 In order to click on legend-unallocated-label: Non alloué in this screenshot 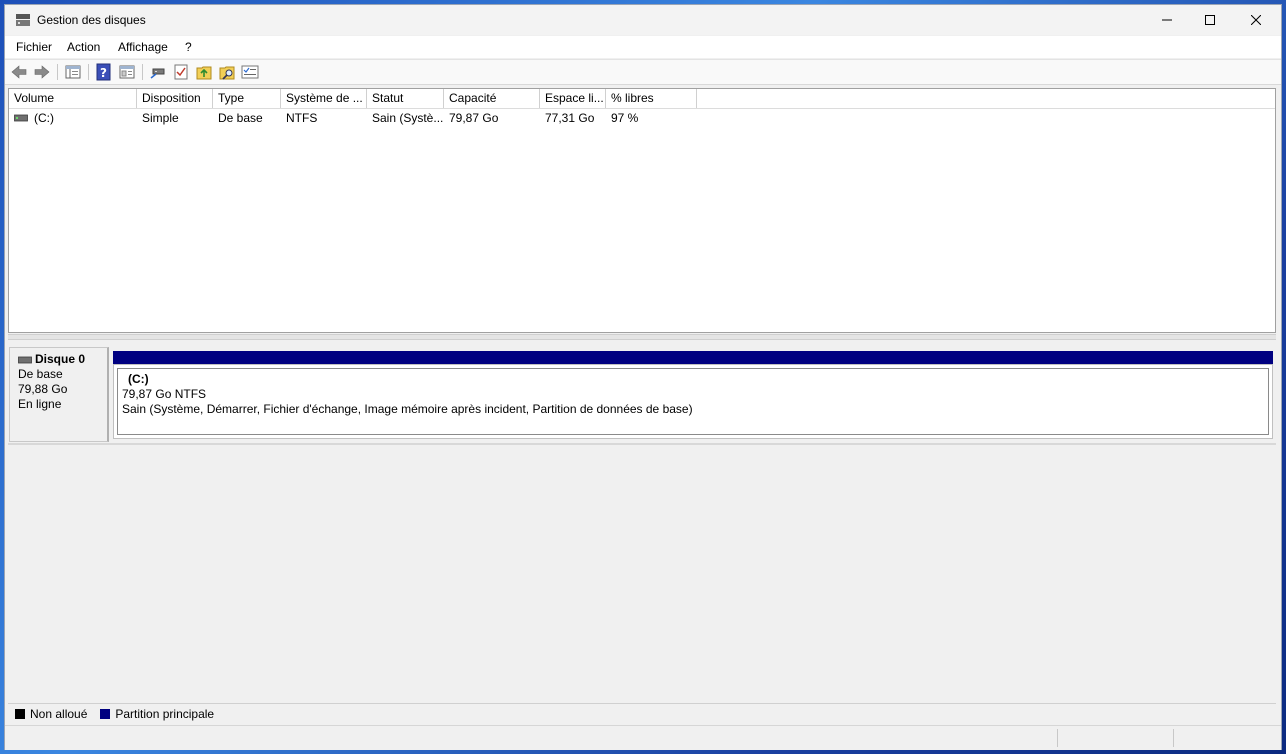, I will do `click(59, 714)`.